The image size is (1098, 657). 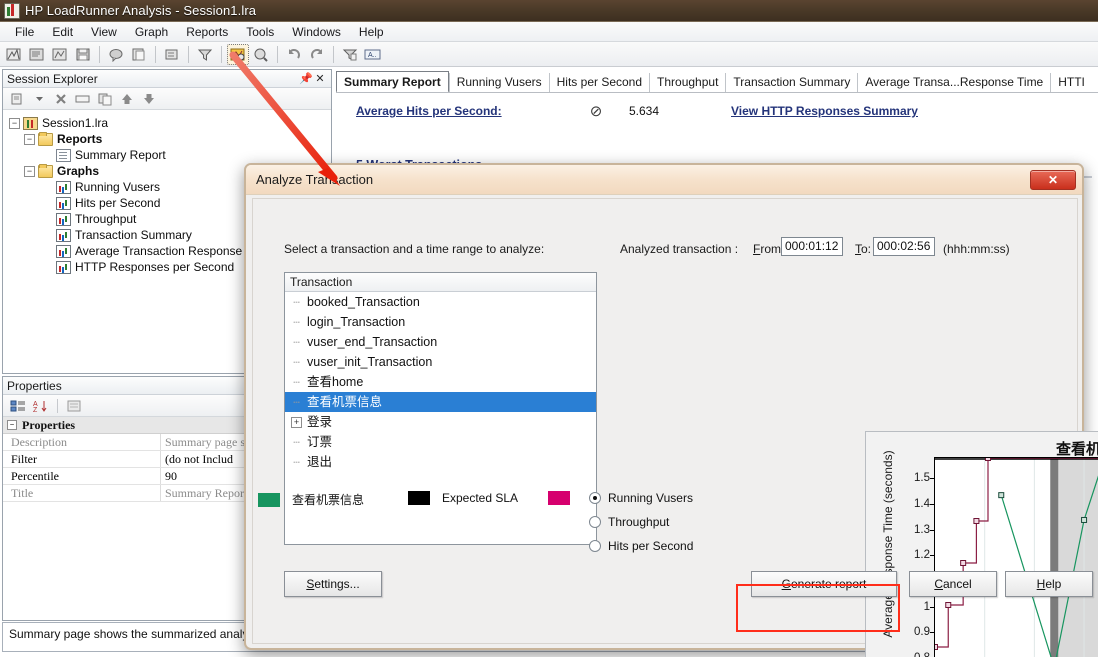 I want to click on help-button: Help, so click(x=1049, y=584).